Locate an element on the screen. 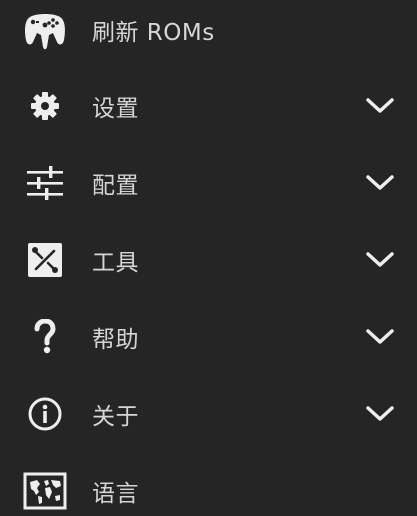  menu-item-config: 配置 is located at coordinates (208, 183).